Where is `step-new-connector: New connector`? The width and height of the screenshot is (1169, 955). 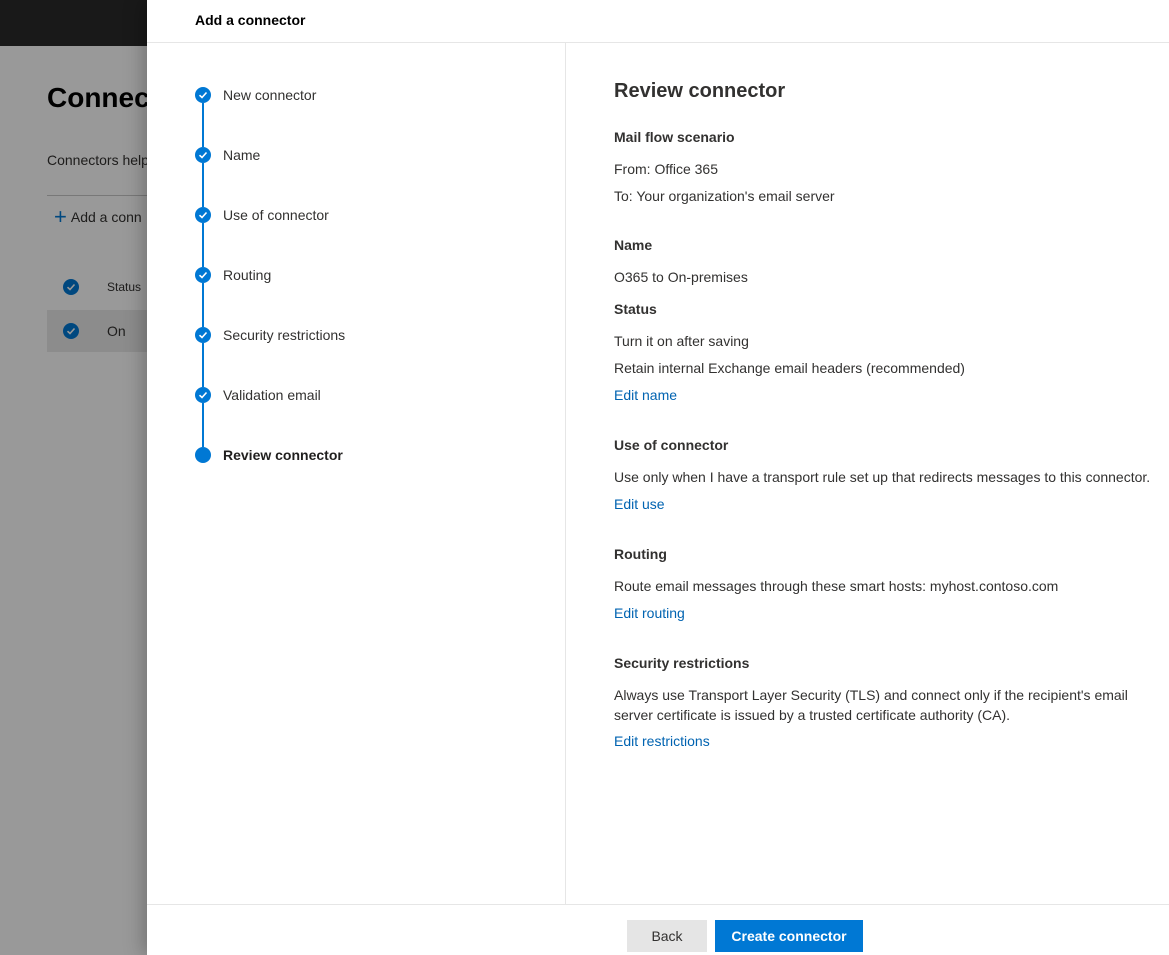
step-new-connector: New connector is located at coordinates (345, 97).